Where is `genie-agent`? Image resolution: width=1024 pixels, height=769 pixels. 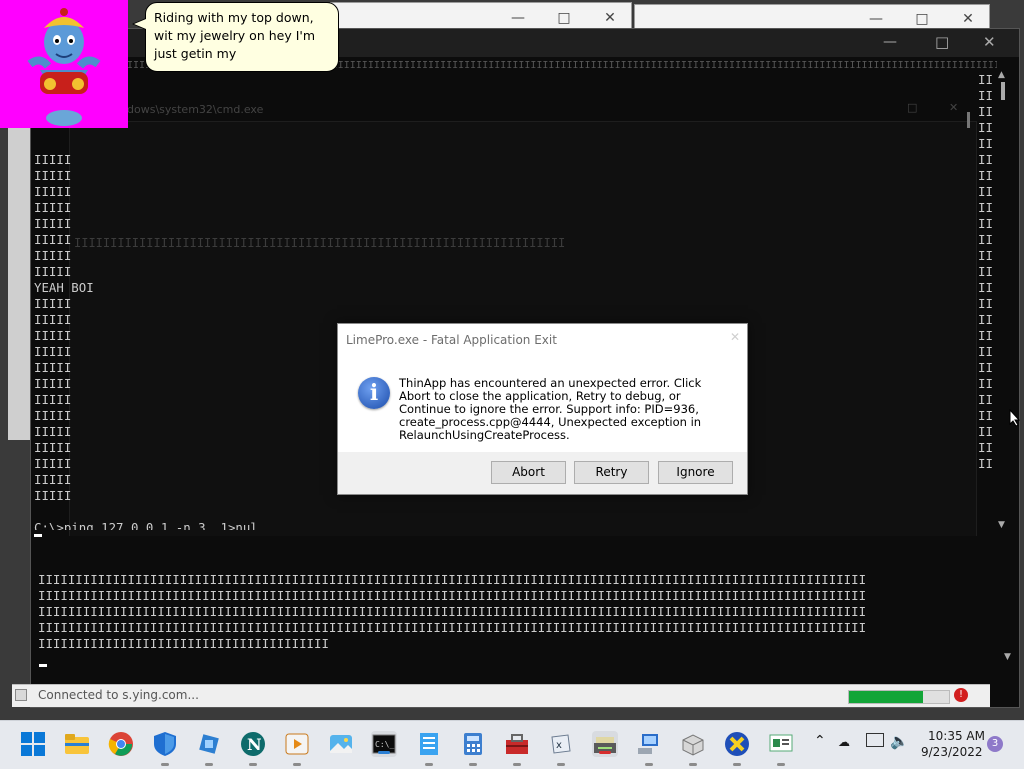
genie-agent is located at coordinates (64, 64).